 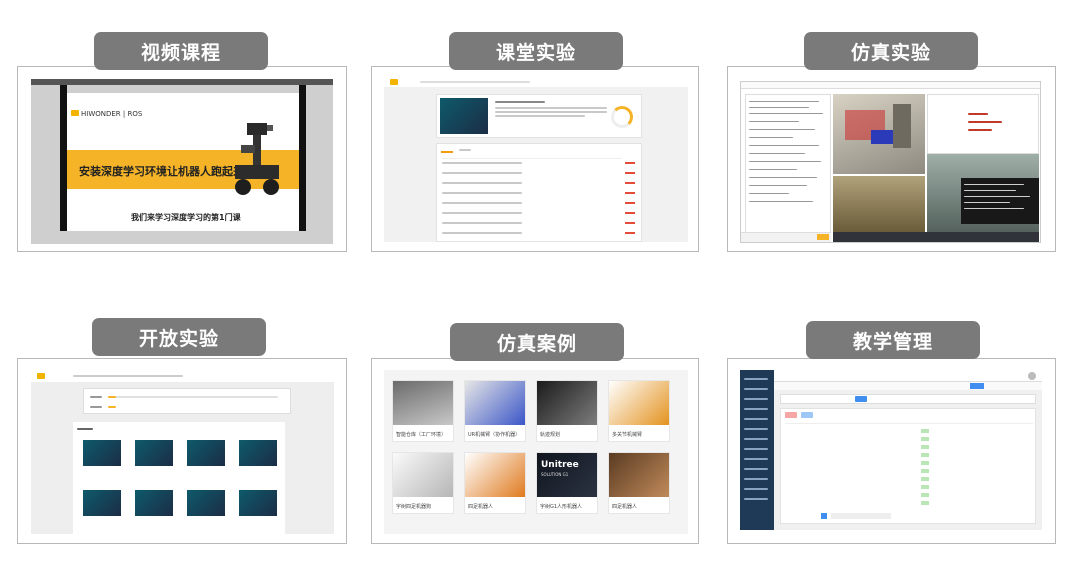 I want to click on slide-right-border, so click(x=302, y=158).